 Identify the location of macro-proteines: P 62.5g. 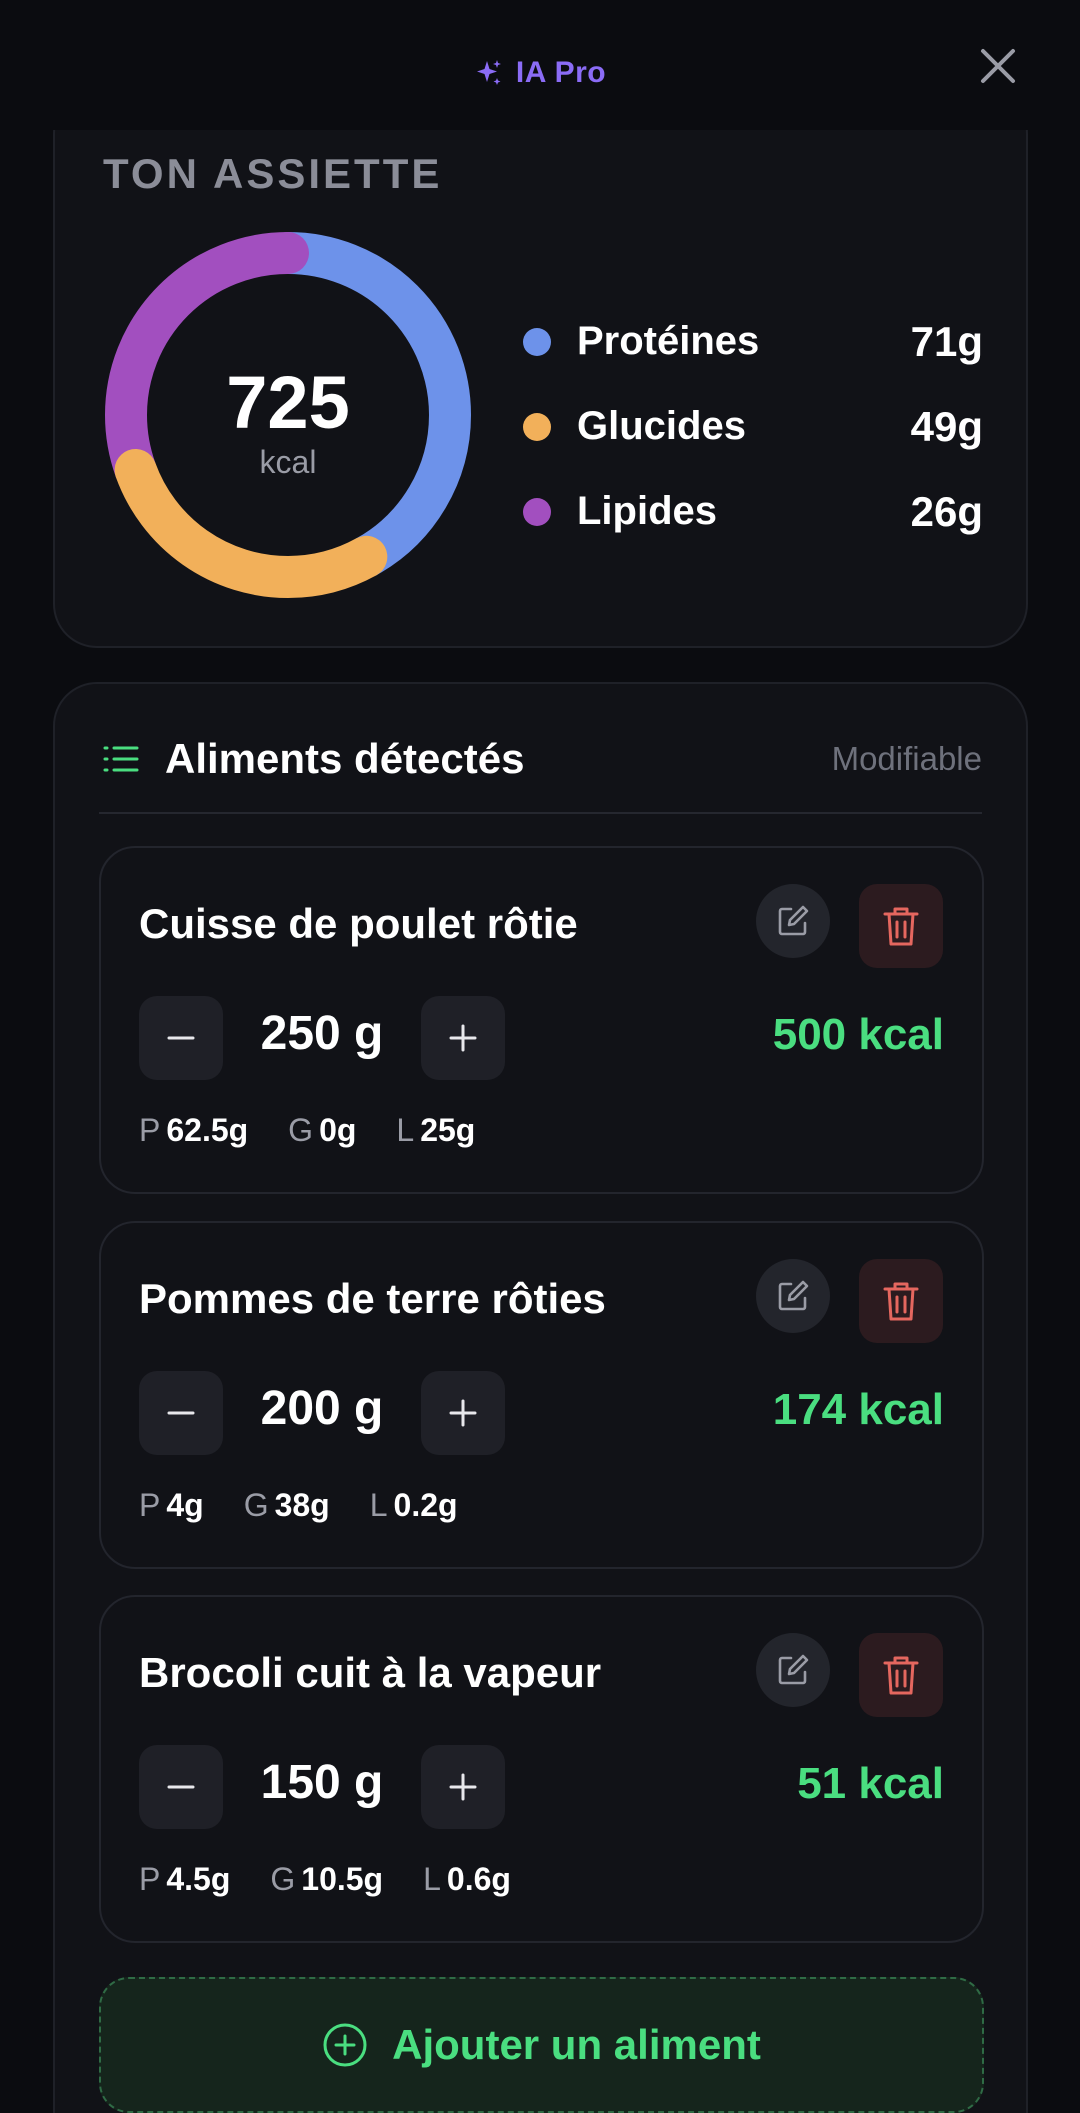
(194, 1130).